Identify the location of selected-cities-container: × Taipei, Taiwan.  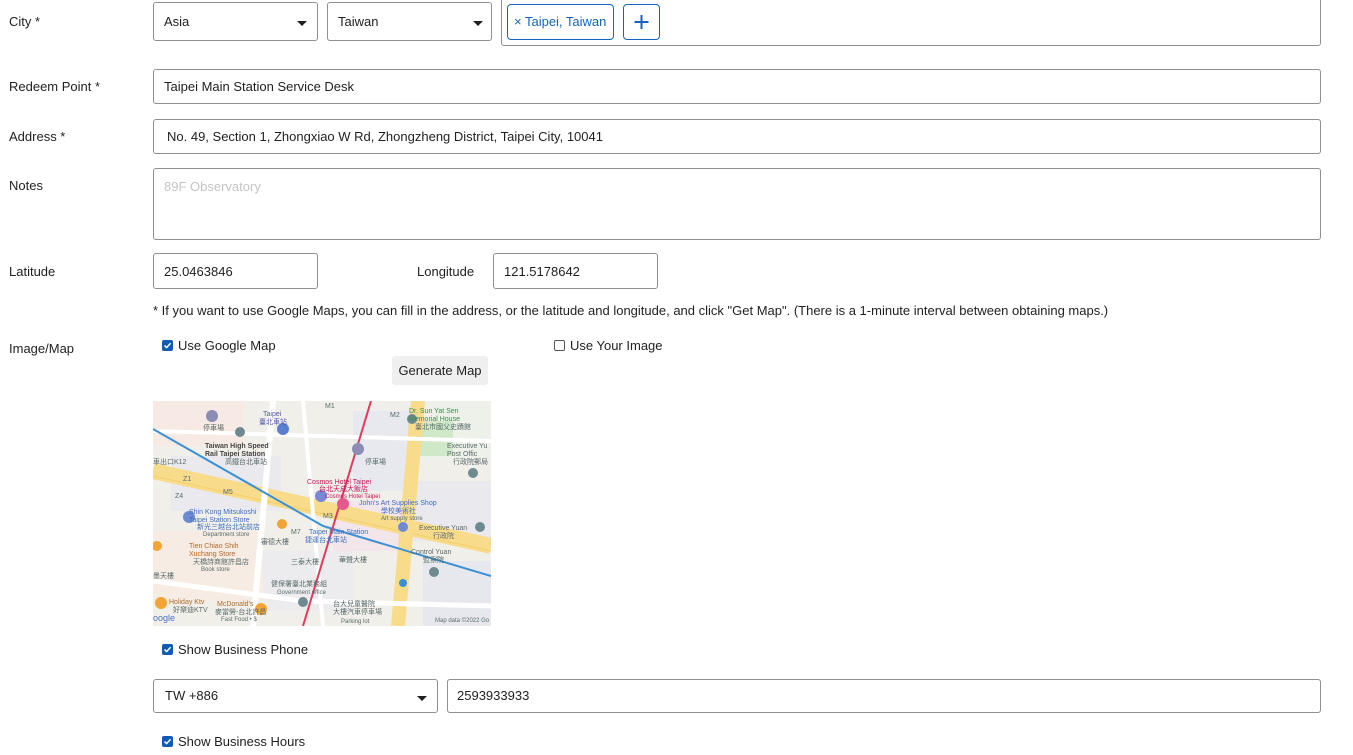
(911, 23).